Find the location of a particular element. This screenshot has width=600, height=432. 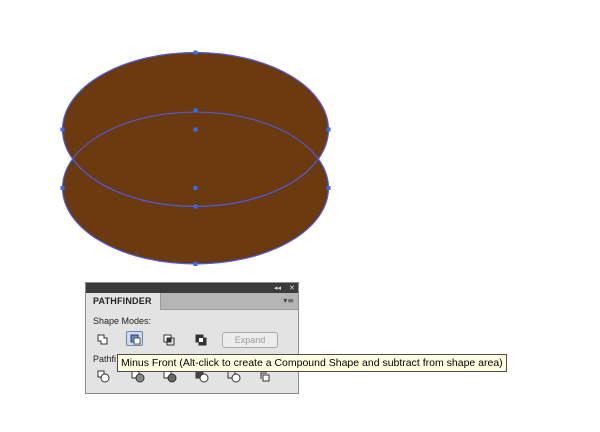

divide-icon is located at coordinates (103, 376).